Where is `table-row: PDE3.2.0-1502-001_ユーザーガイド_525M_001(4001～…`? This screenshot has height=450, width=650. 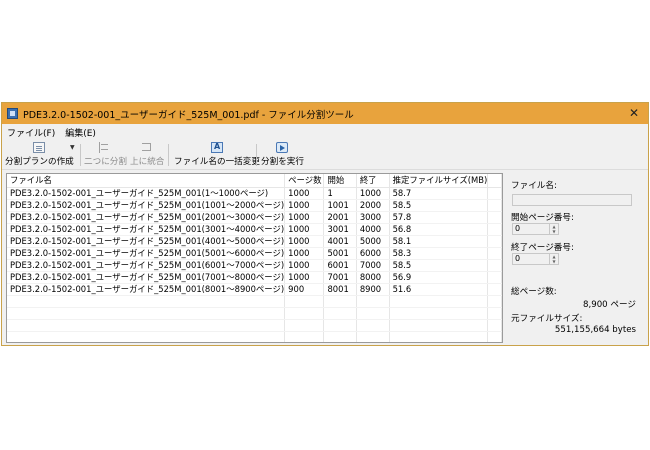 table-row: PDE3.2.0-1502-001_ユーザーガイド_525M_001(4001～… is located at coordinates (254, 241).